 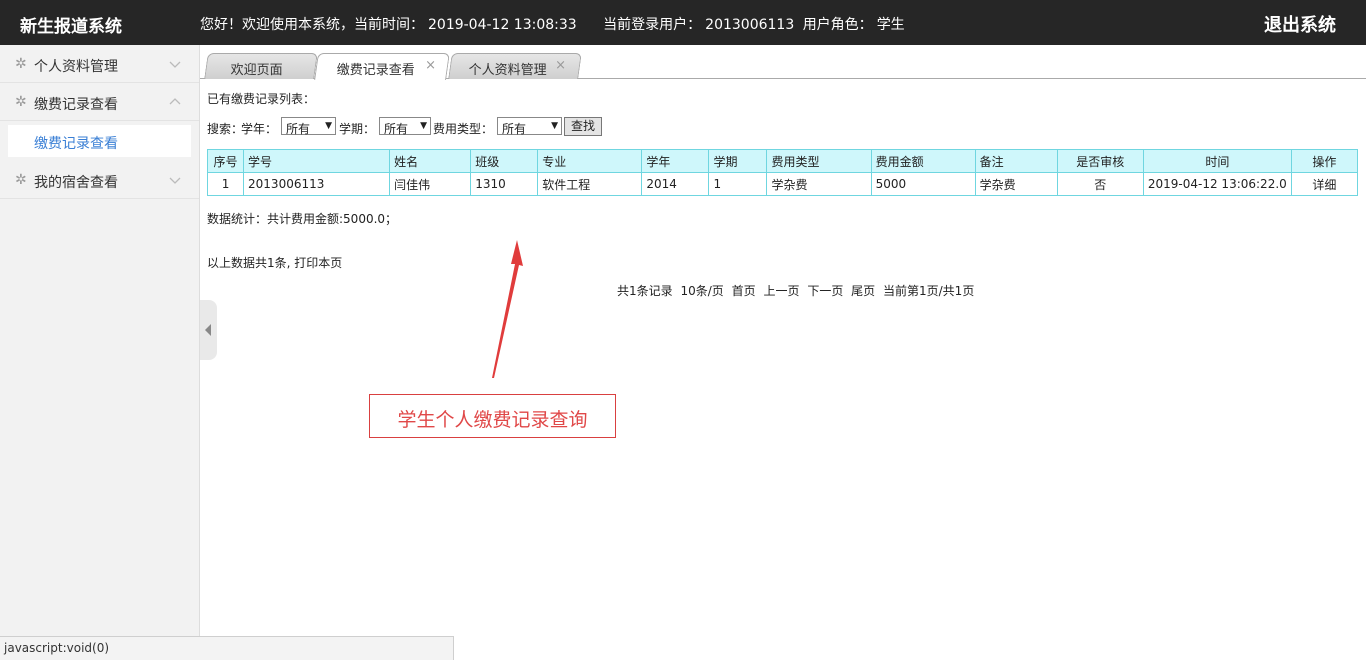 What do you see at coordinates (312, 25) in the screenshot?
I see `greeting-text: 您好！欢迎使用本系统，当前时间：` at bounding box center [312, 25].